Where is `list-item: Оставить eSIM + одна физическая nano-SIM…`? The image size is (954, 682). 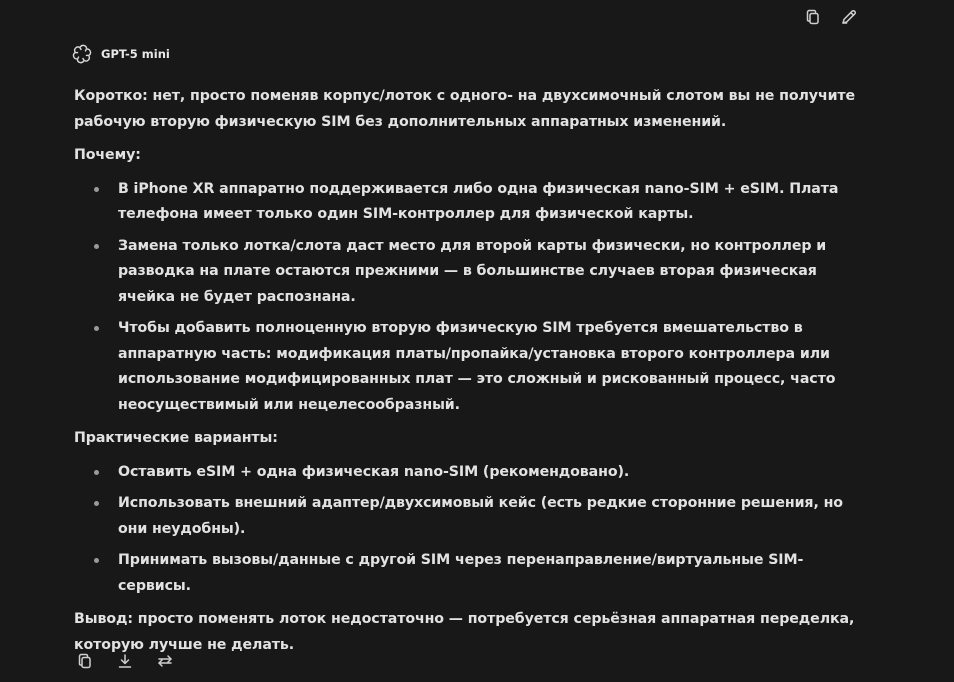
list-item: Оставить eSIM + одна физическая nano-SIM… is located at coordinates (484, 473).